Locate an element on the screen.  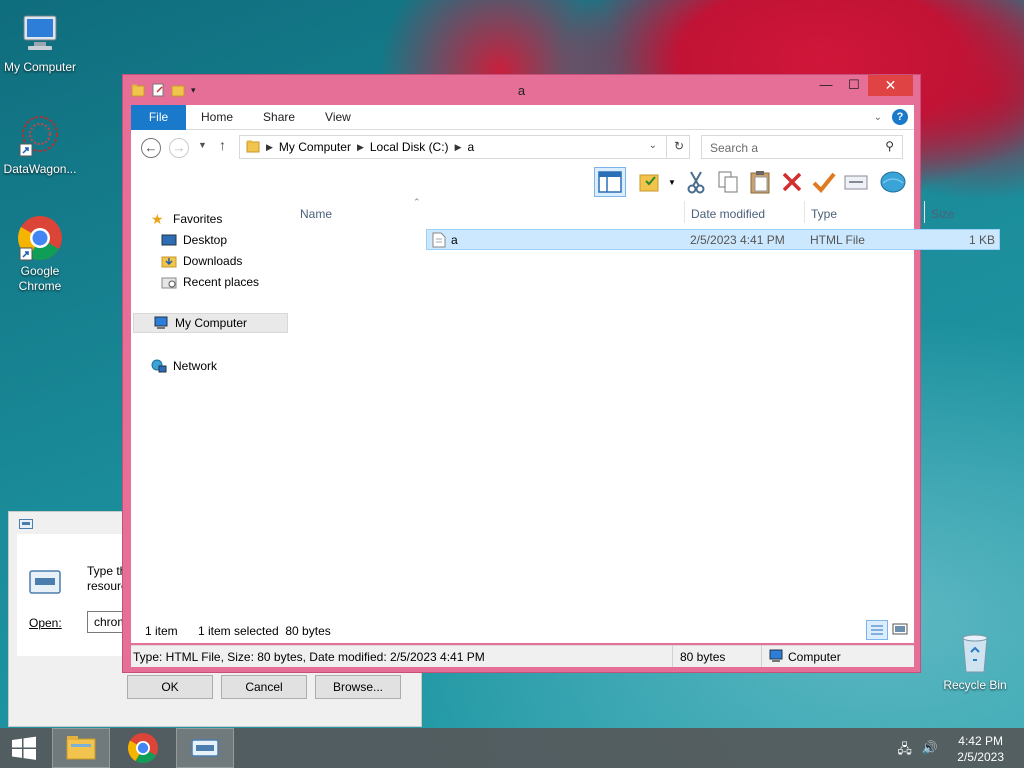
properties-window-icon is located at coordinates (856, 182).